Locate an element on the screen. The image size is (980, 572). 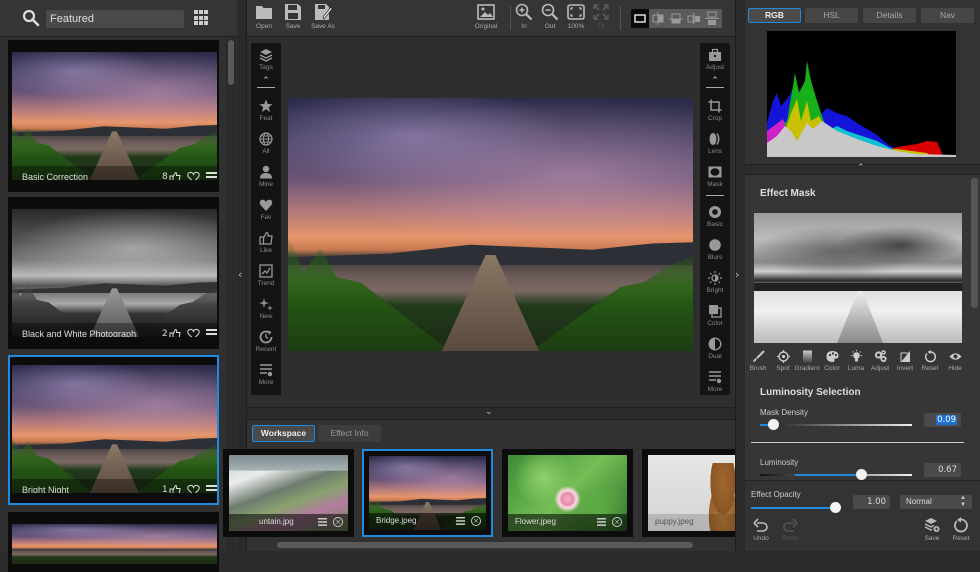
mask-density-slider-thumb is located at coordinates (774, 424).